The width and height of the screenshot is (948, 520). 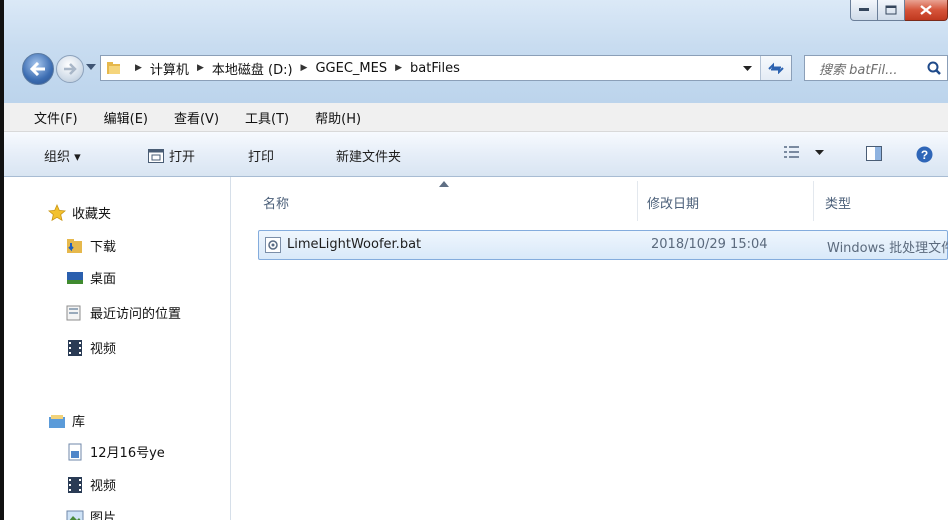 I want to click on column-header: 名称 修改日期 类型, so click(x=589, y=199).